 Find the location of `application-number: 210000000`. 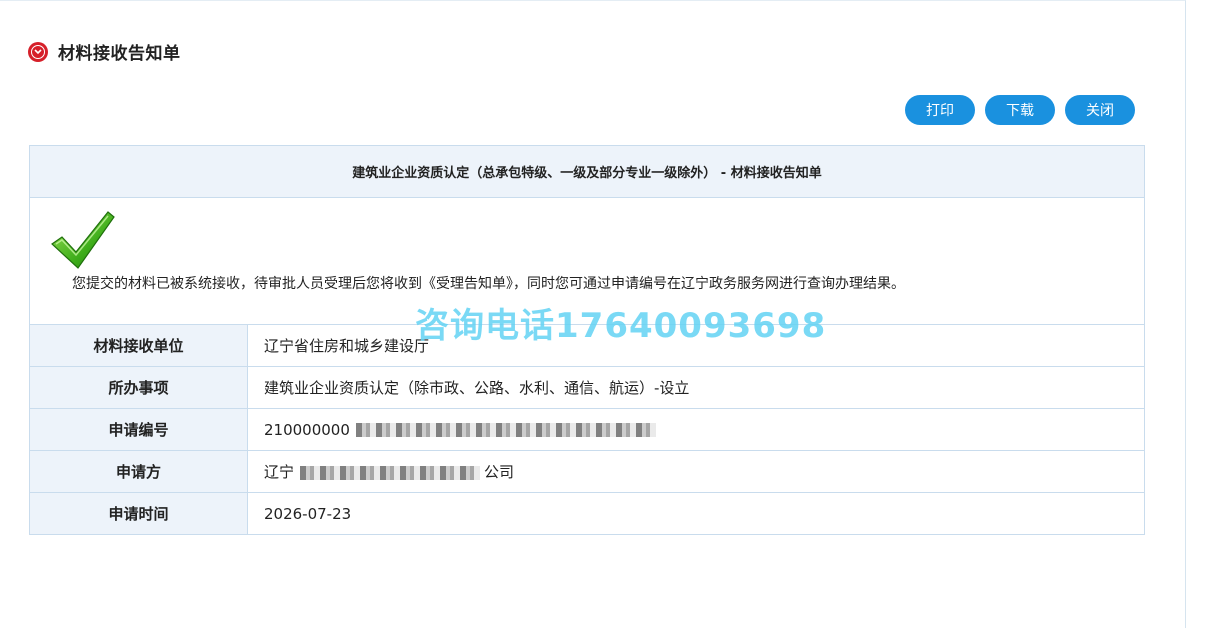

application-number: 210000000 is located at coordinates (307, 429).